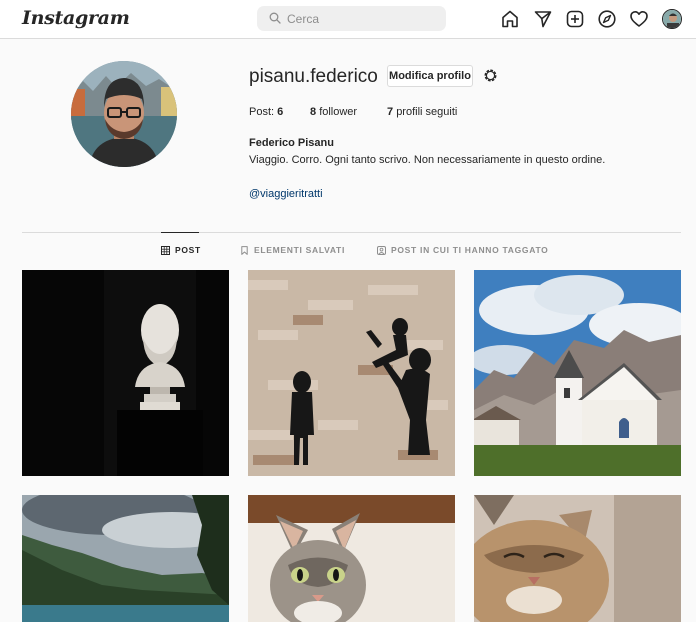 The height and width of the screenshot is (622, 696). What do you see at coordinates (244, 250) in the screenshot?
I see `bookmark-icon` at bounding box center [244, 250].